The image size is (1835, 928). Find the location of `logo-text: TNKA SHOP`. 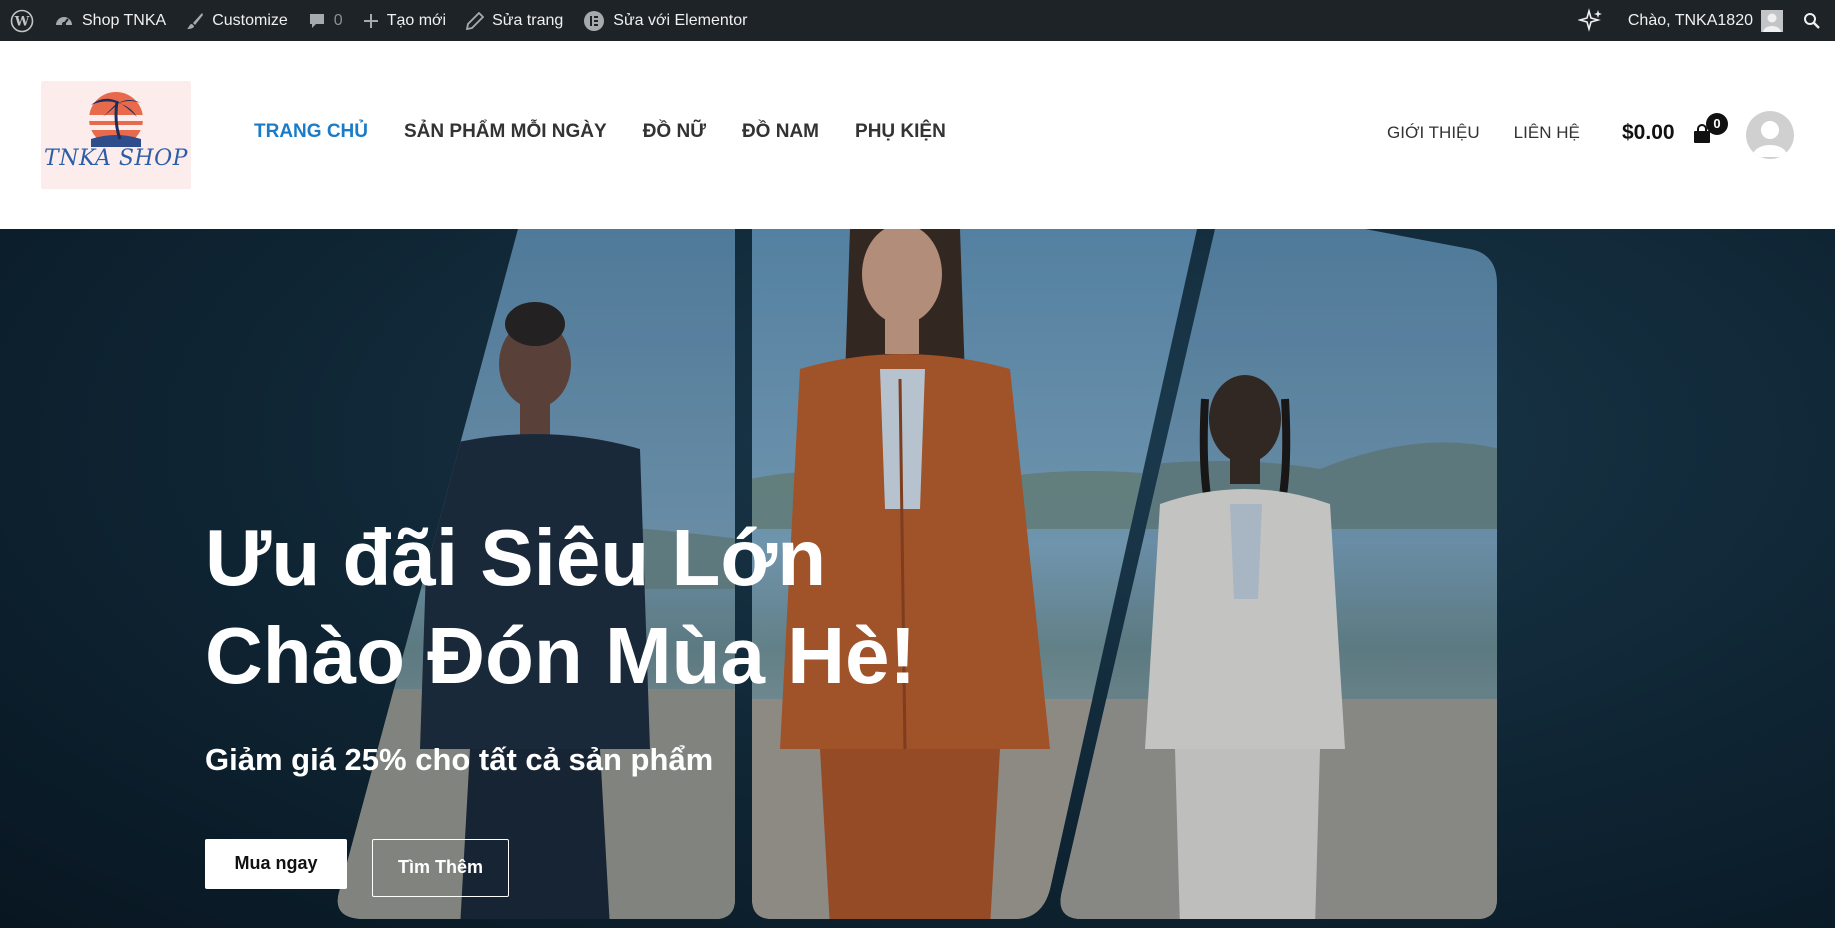

logo-text: TNKA SHOP is located at coordinates (116, 158).